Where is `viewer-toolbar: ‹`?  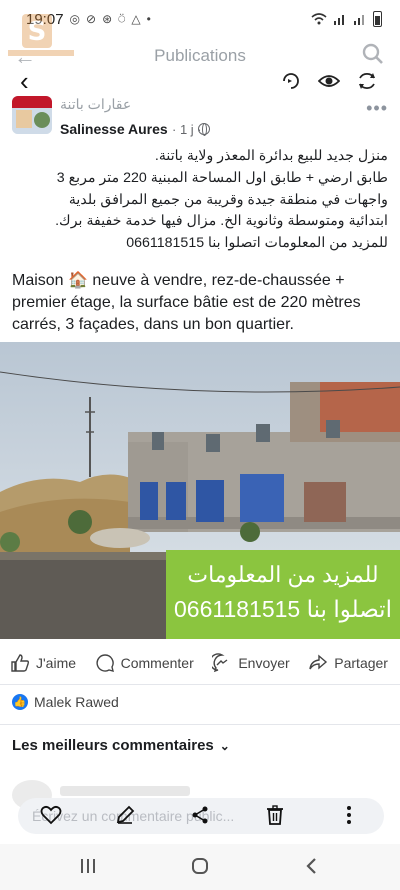
viewer-toolbar: ‹ is located at coordinates (200, 81).